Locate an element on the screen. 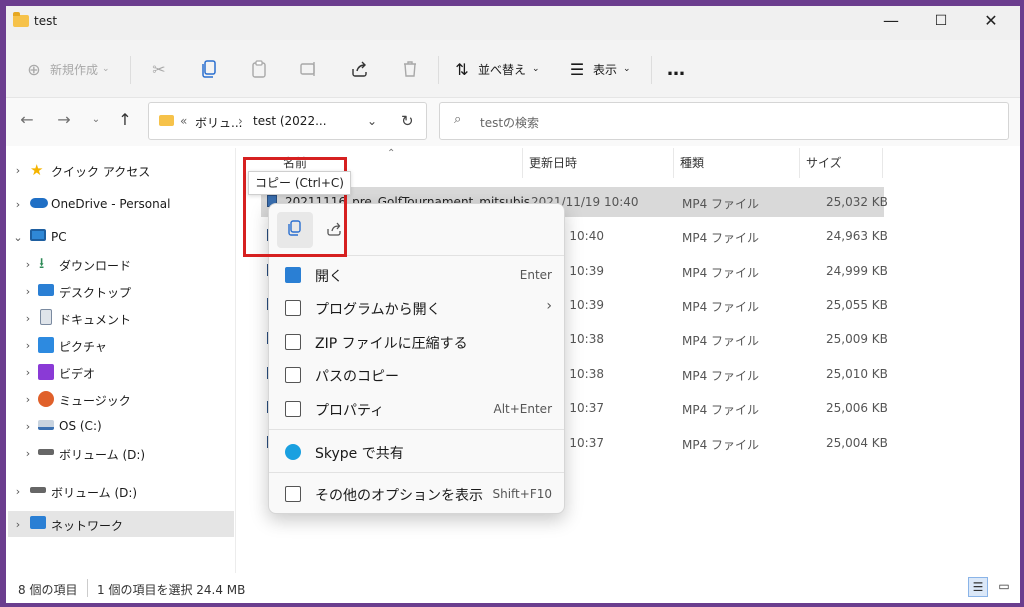 This screenshot has width=1024, height=607. refresh-icon: ↻ is located at coordinates (407, 121).